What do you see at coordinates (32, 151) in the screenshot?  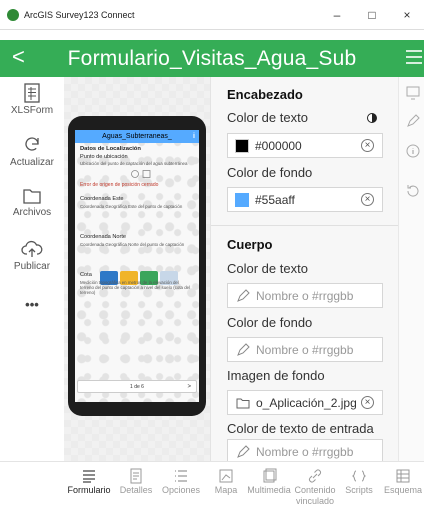 I see `rail-item-actualizar: Actualizar` at bounding box center [32, 151].